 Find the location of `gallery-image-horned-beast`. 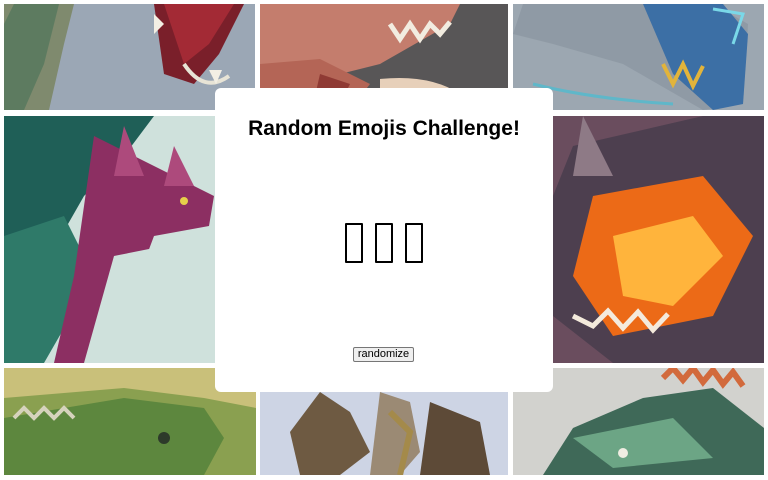

gallery-image-horned-beast is located at coordinates (384, 433).